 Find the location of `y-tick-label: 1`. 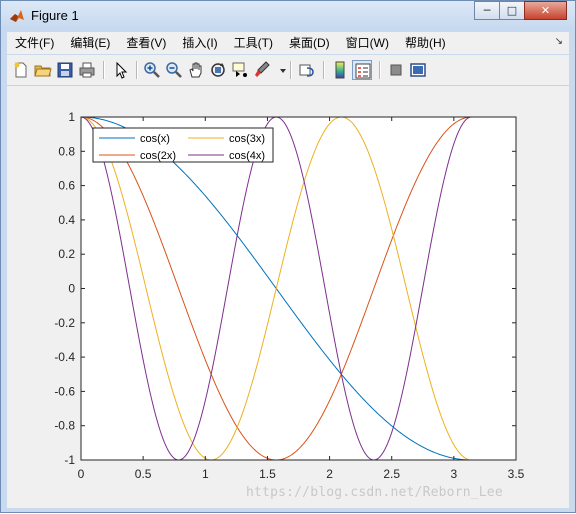

y-tick-label: 1 is located at coordinates (71, 117).